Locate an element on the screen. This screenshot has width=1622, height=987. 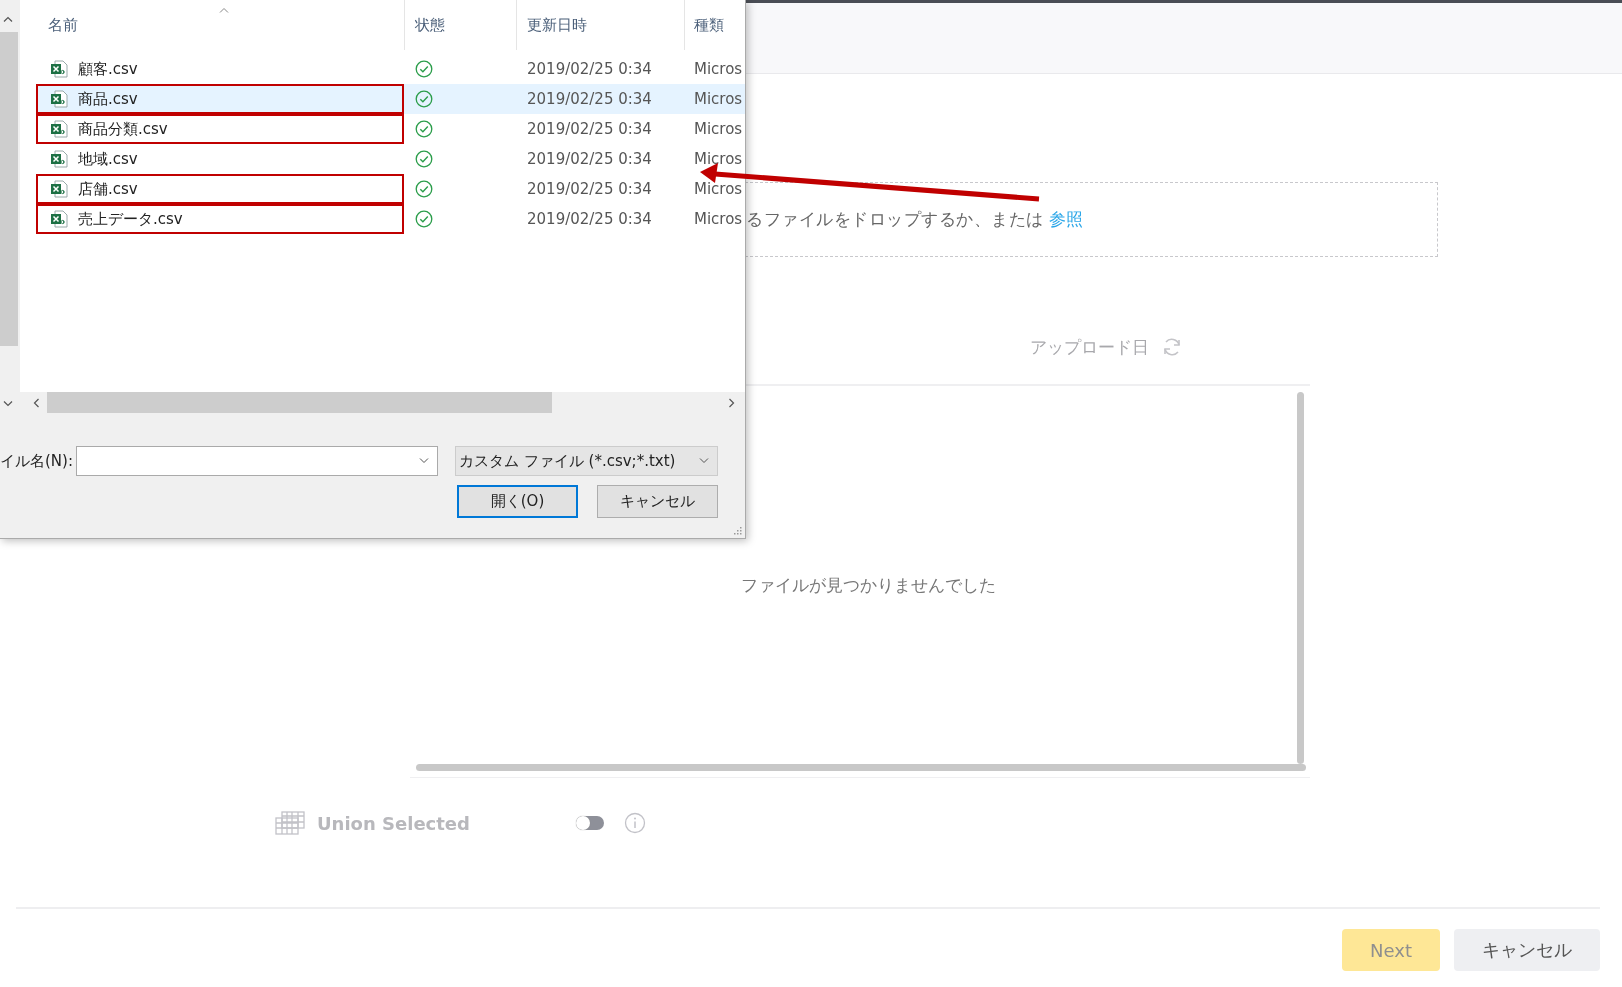
file-name-field is located at coordinates (257, 461).